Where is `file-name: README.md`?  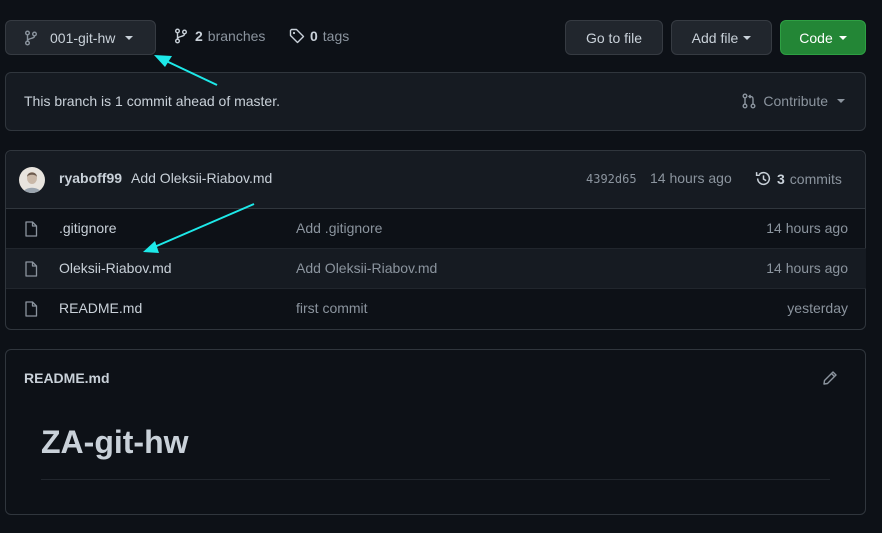
file-name: README.md is located at coordinates (100, 308).